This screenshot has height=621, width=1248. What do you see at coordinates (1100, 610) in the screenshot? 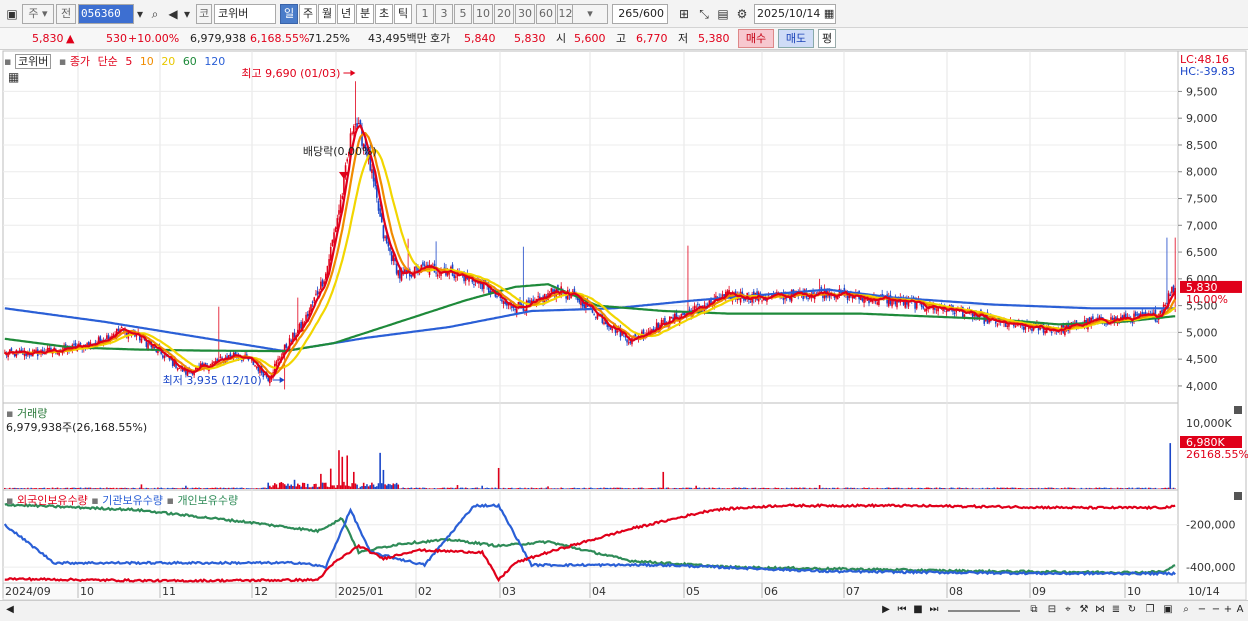
I see `pattern-icon: ⋈` at bounding box center [1100, 610].